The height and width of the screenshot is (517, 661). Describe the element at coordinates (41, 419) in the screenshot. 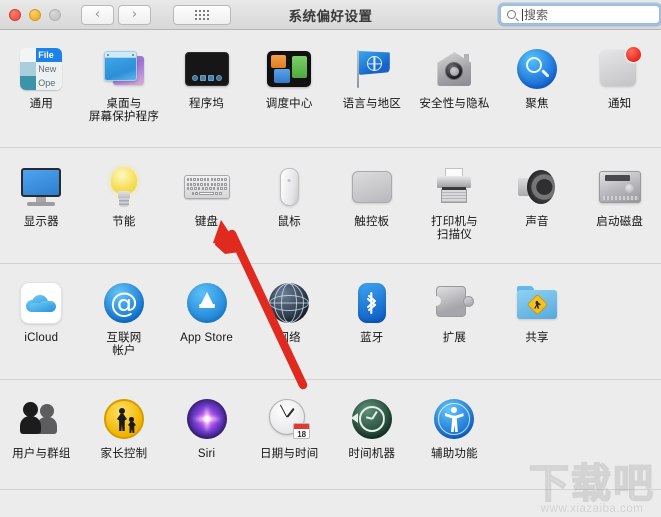

I see `users-groups-icon` at that location.